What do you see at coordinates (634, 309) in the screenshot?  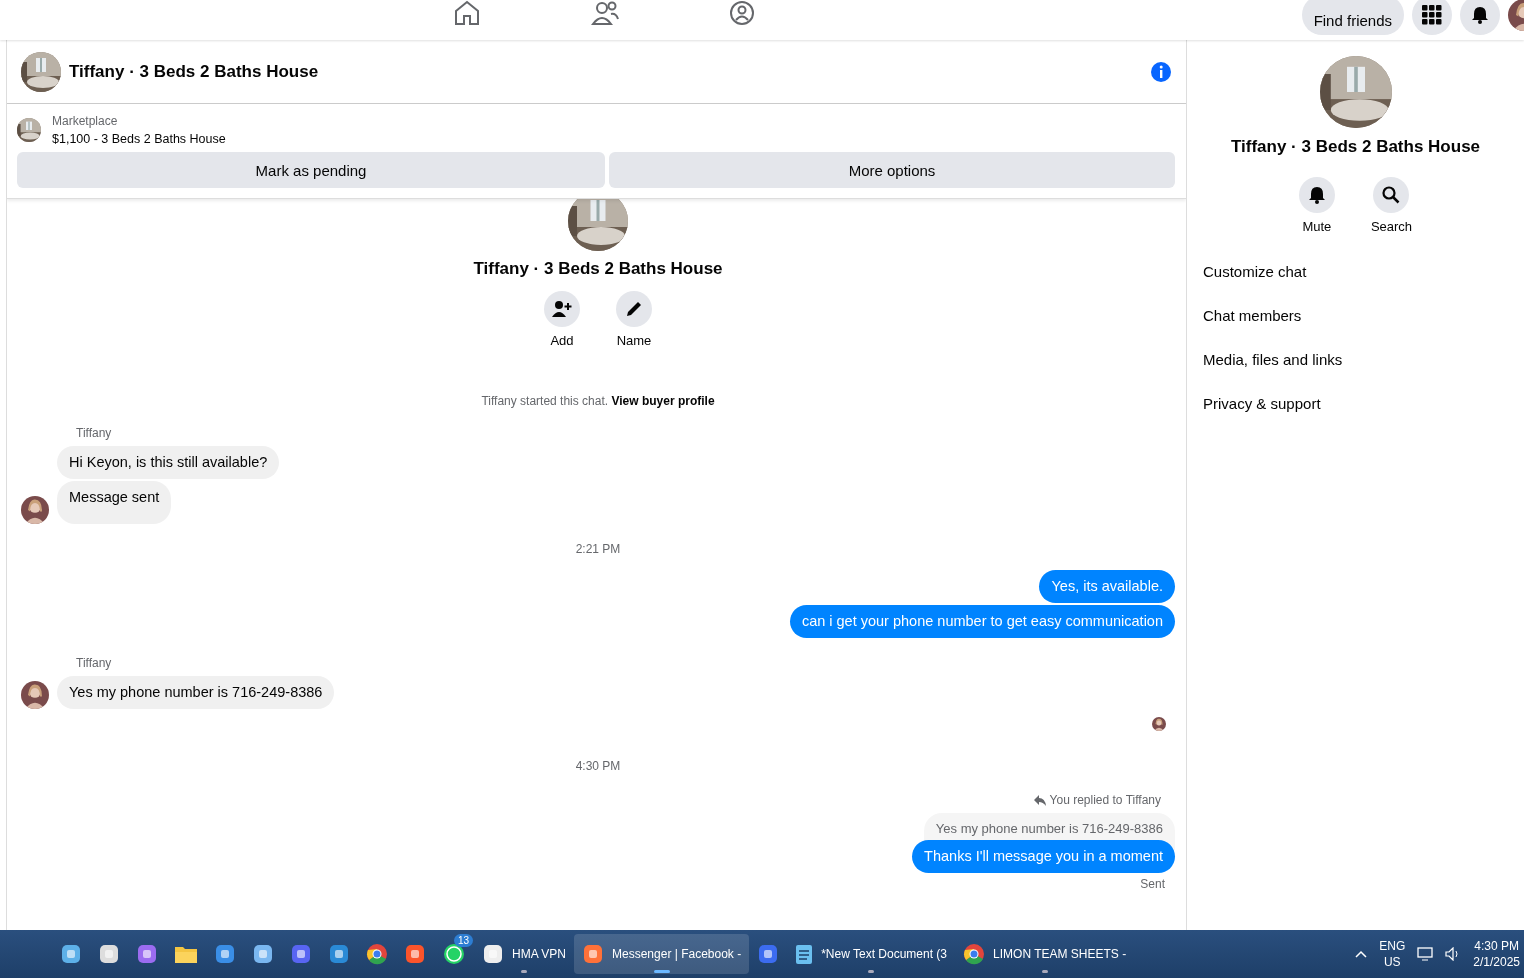 I see `pencil-icon` at bounding box center [634, 309].